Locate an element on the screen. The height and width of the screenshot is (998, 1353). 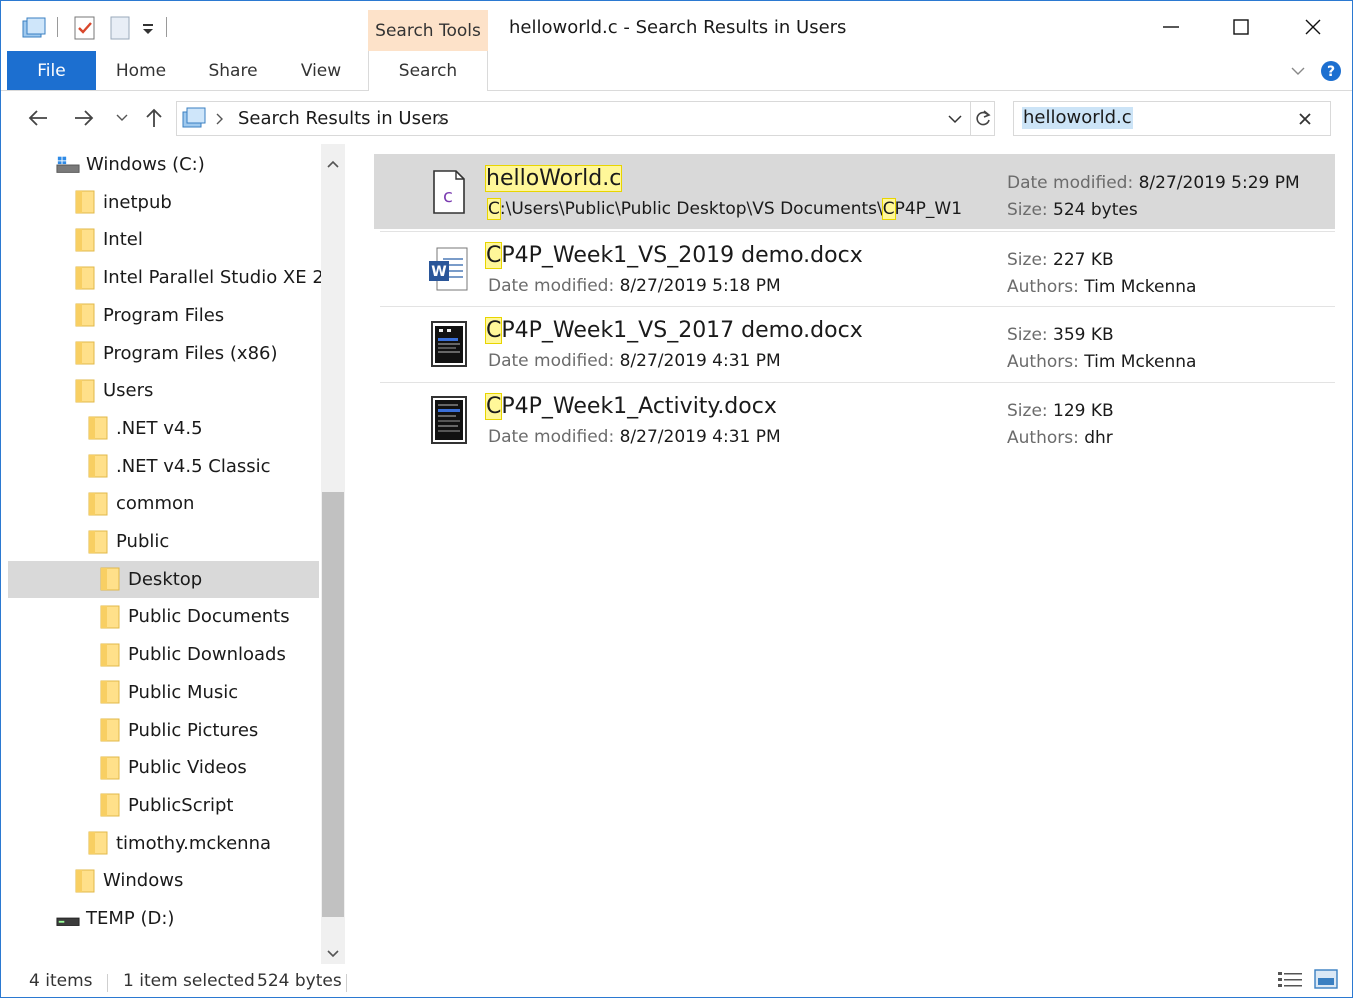
forward-button is located at coordinates (84, 118).